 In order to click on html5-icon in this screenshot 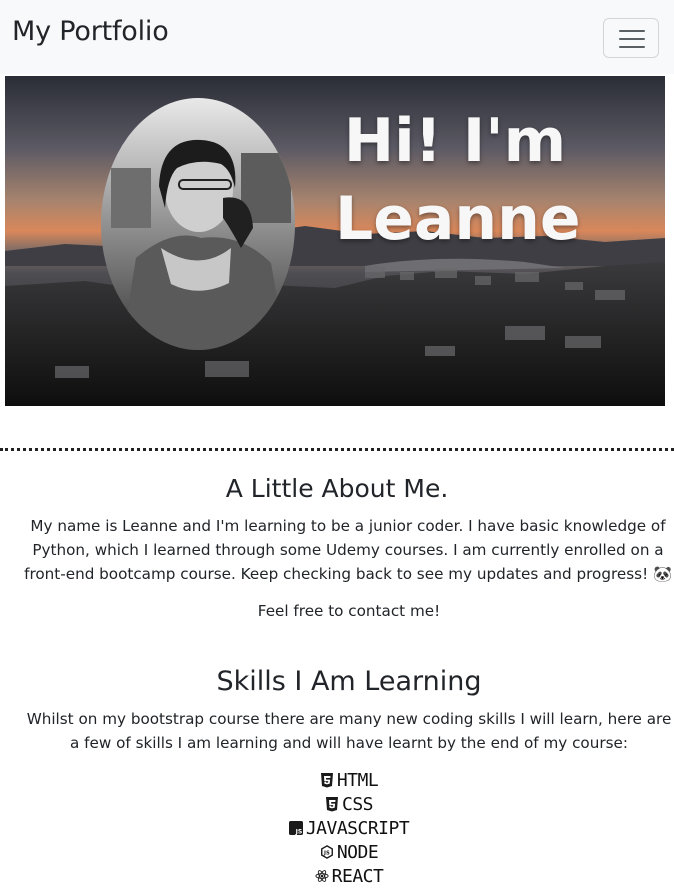, I will do `click(326, 780)`.